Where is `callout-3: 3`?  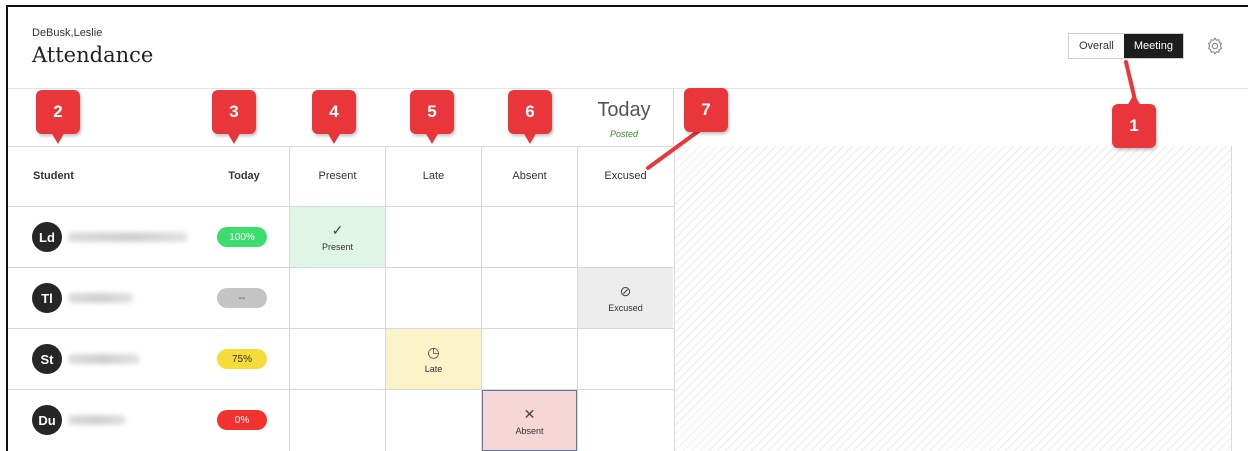
callout-3: 3 is located at coordinates (234, 117).